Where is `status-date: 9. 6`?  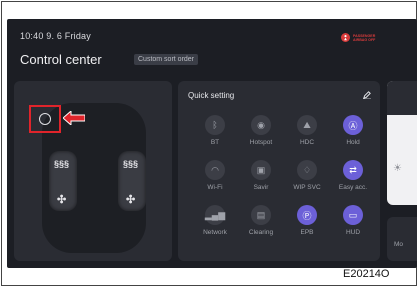
status-date: 9. 6 is located at coordinates (54, 36).